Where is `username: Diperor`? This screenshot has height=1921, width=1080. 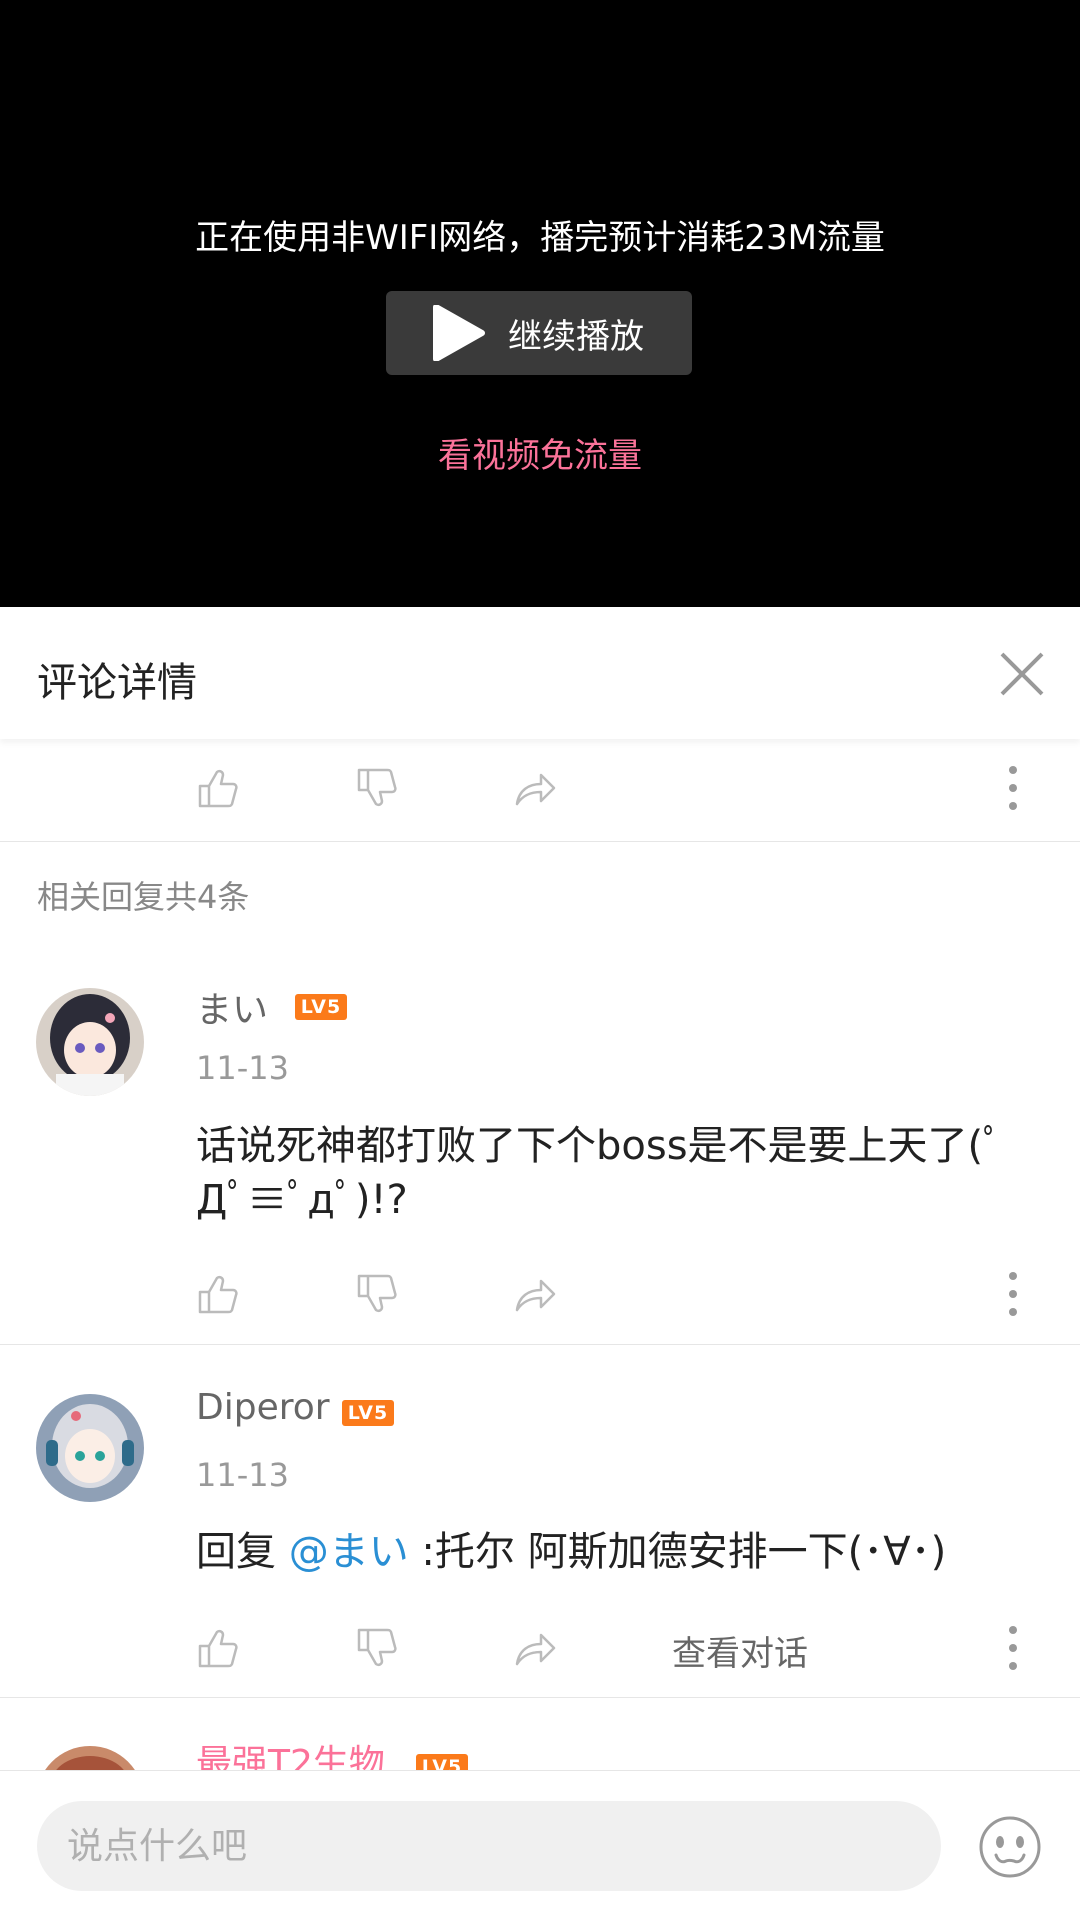
username: Diperor is located at coordinates (263, 1407).